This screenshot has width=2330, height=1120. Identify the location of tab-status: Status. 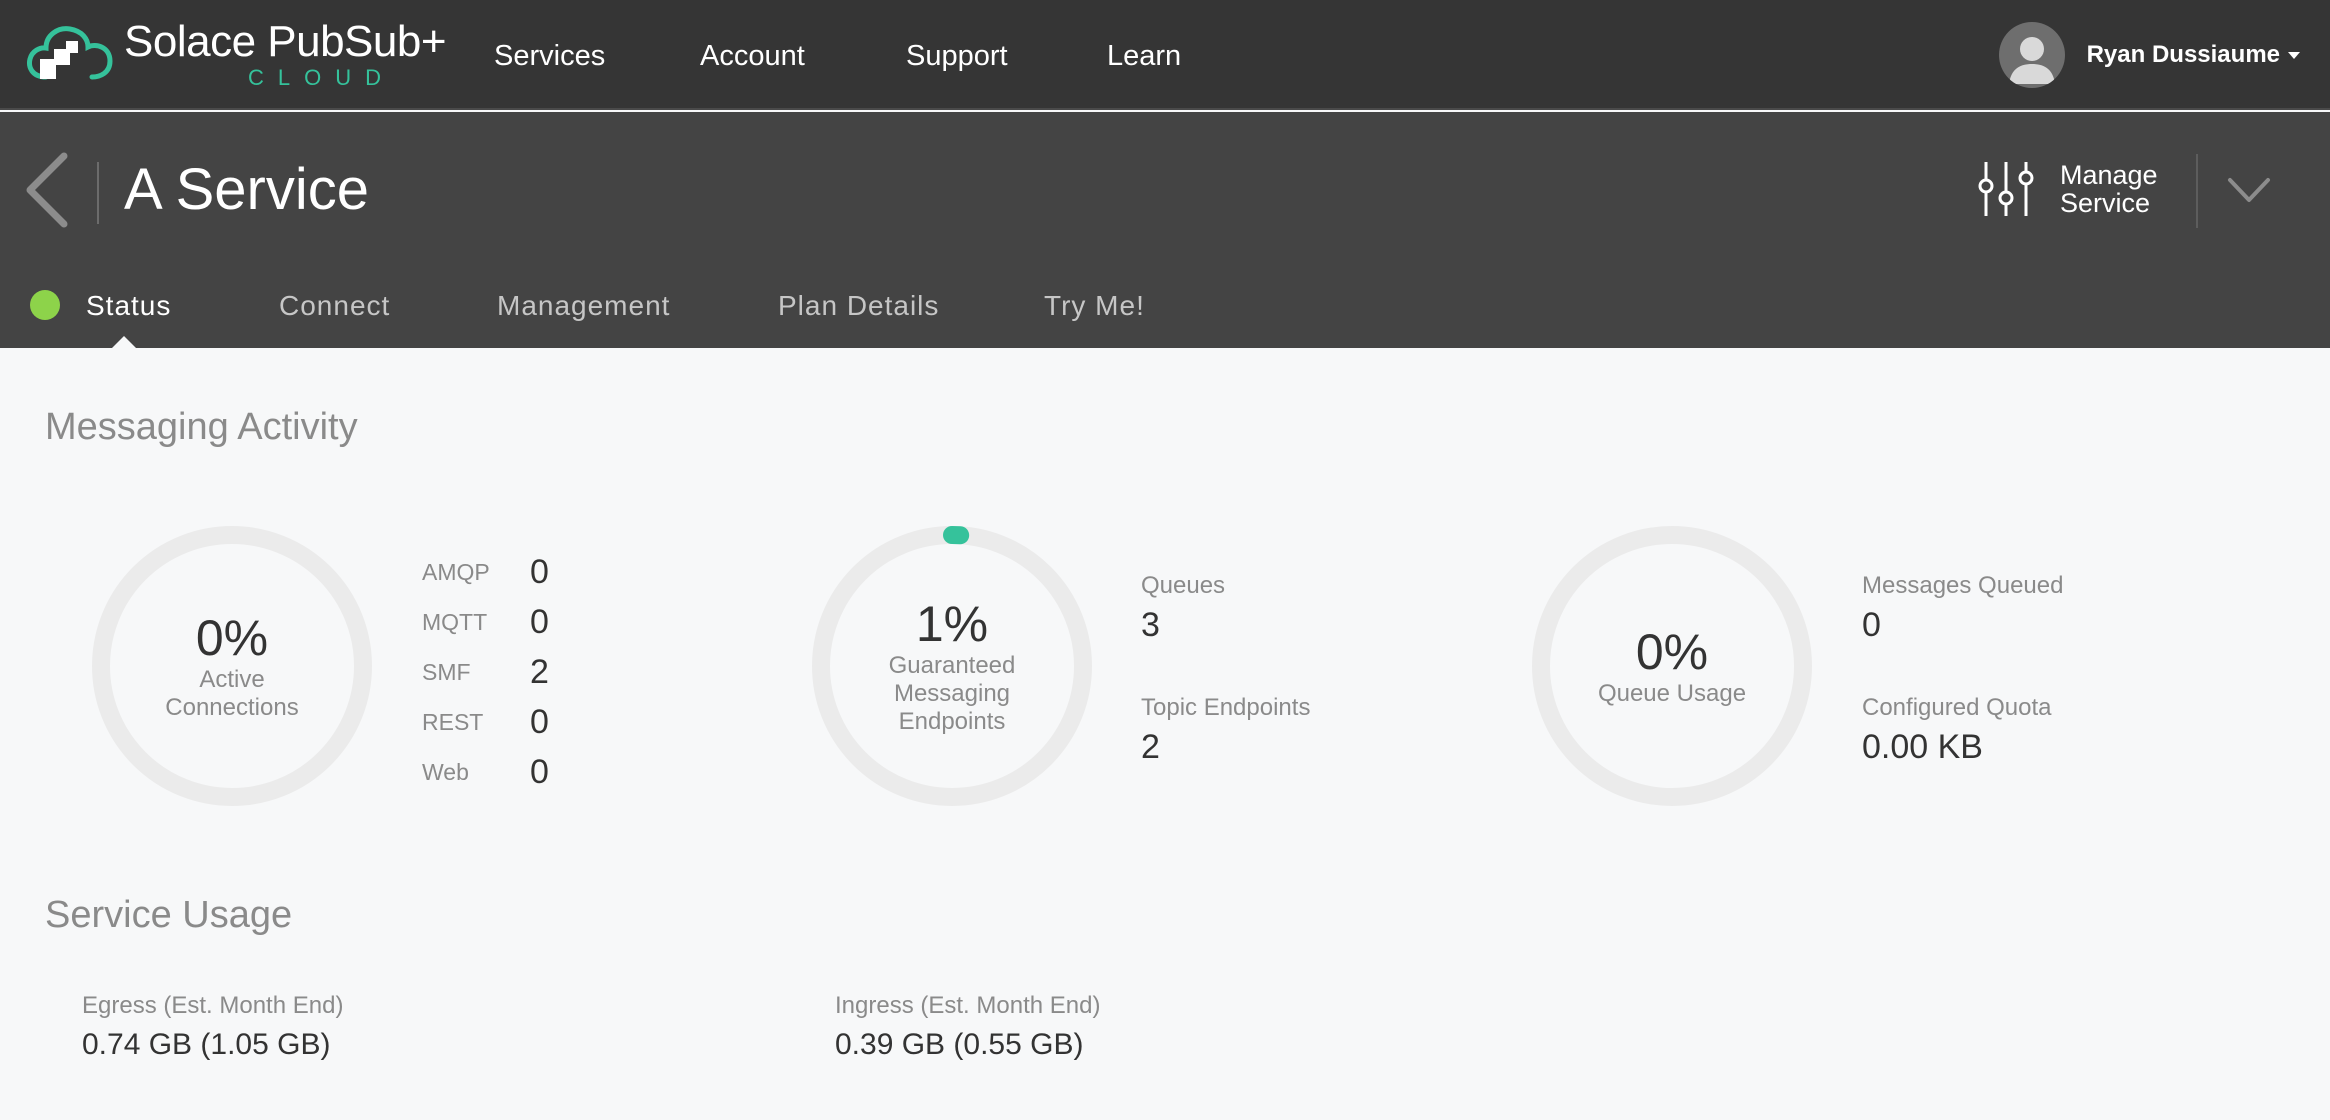
(128, 306).